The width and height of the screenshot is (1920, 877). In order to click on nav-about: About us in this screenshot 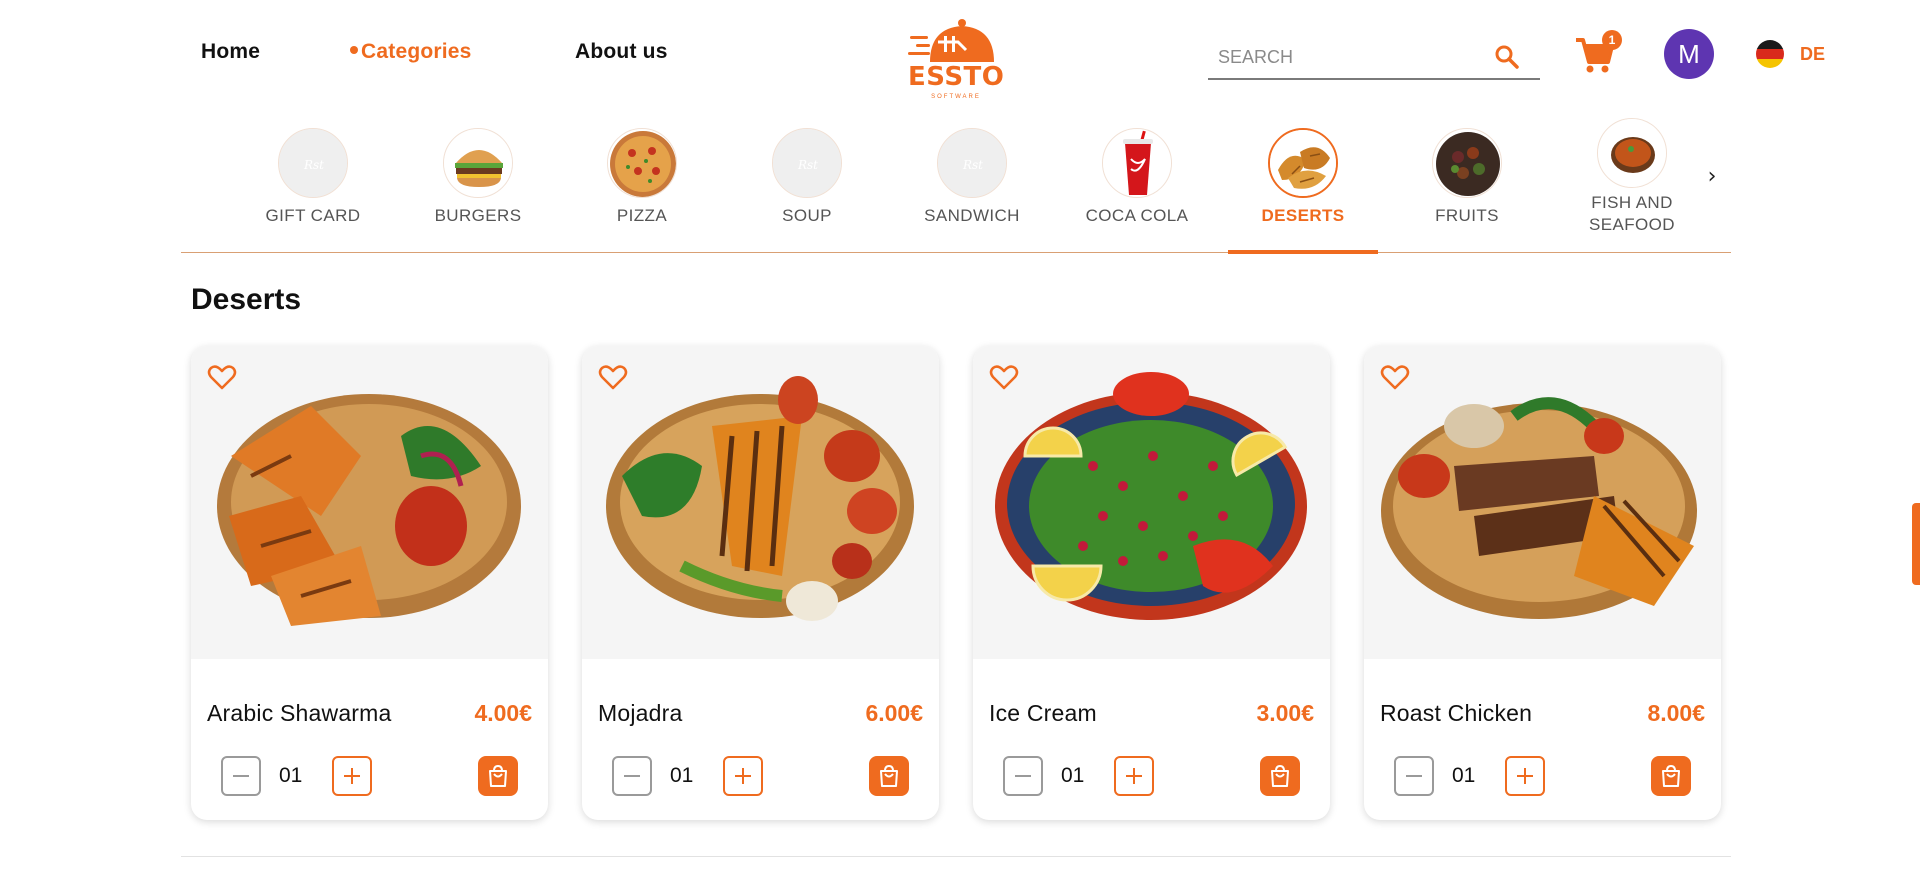, I will do `click(621, 52)`.